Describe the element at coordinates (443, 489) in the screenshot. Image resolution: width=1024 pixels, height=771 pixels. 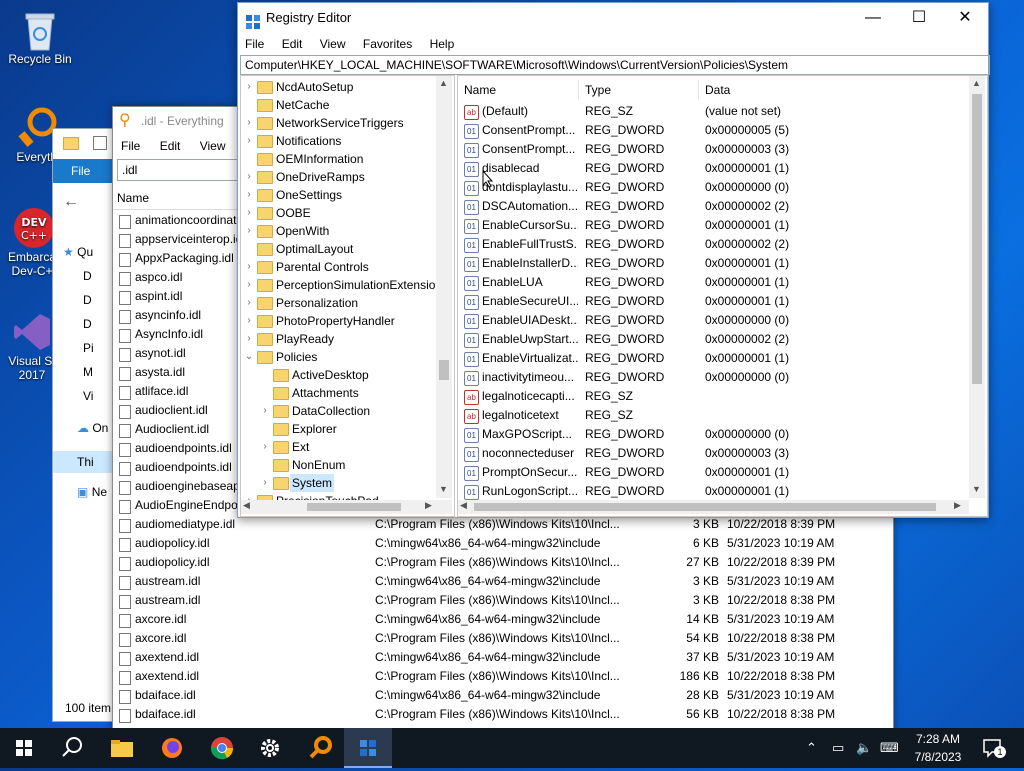
I see `scroll-down-icon: ▼` at that location.